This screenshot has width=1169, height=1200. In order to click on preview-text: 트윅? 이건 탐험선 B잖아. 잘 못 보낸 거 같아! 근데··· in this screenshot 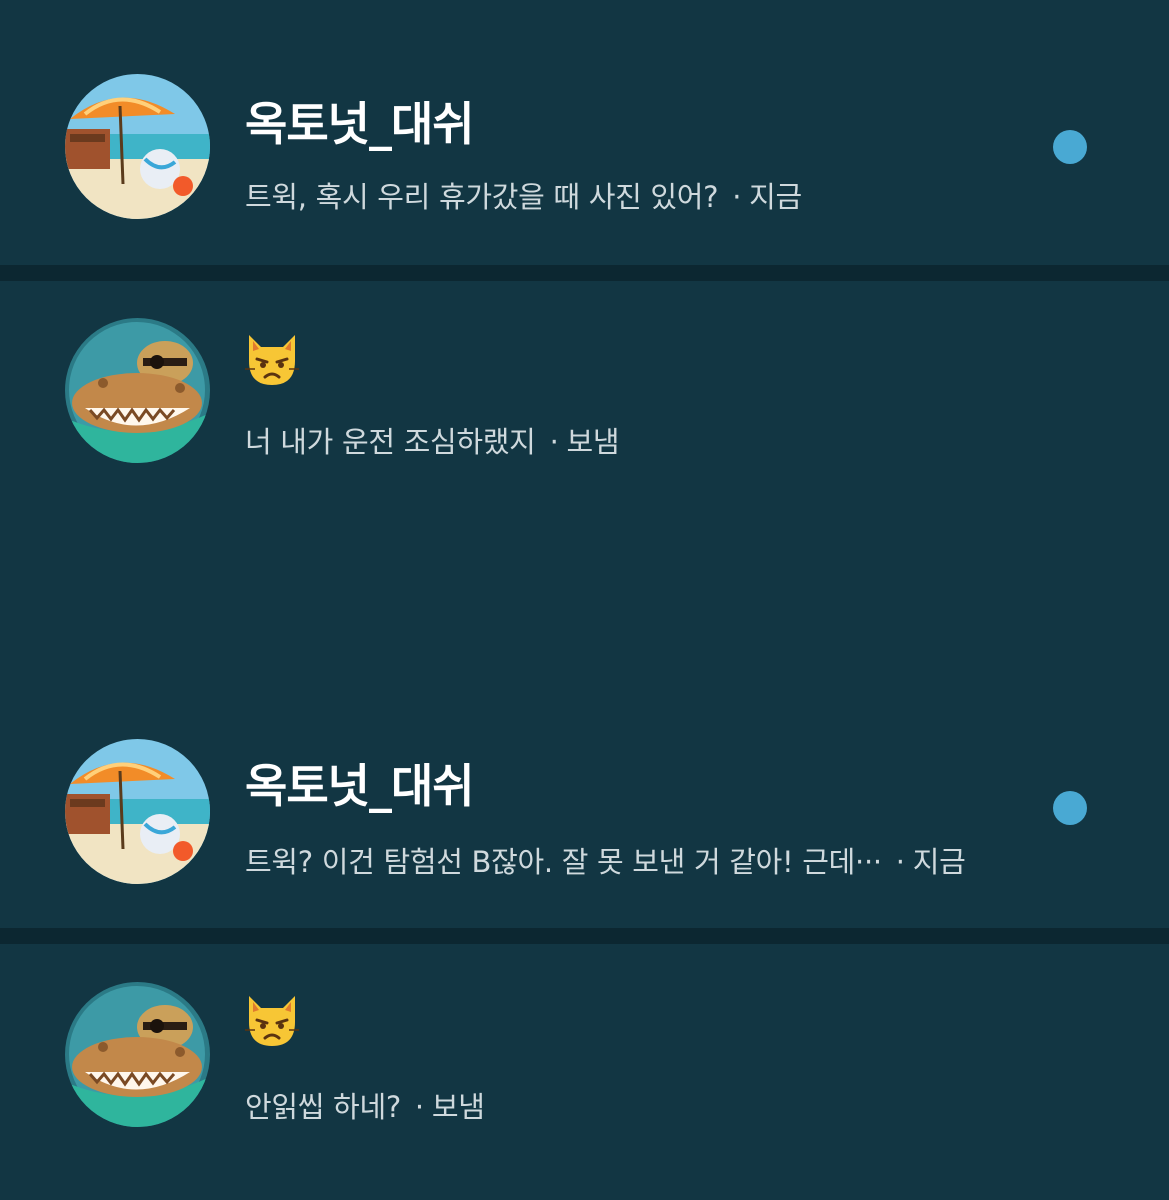, I will do `click(563, 862)`.